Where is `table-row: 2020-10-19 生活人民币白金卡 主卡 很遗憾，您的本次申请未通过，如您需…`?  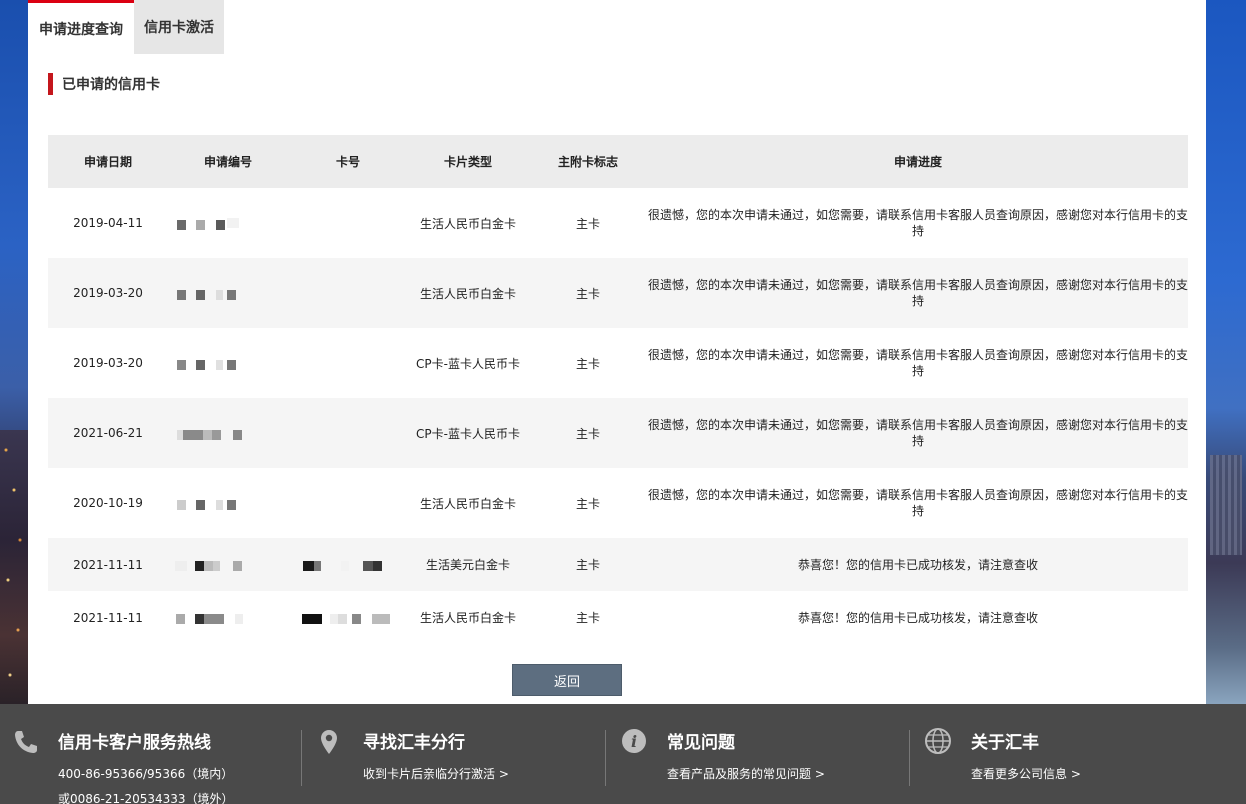
table-row: 2020-10-19 生活人民币白金卡 主卡 很遗憾，您的本次申请未通过，如您需… is located at coordinates (618, 503).